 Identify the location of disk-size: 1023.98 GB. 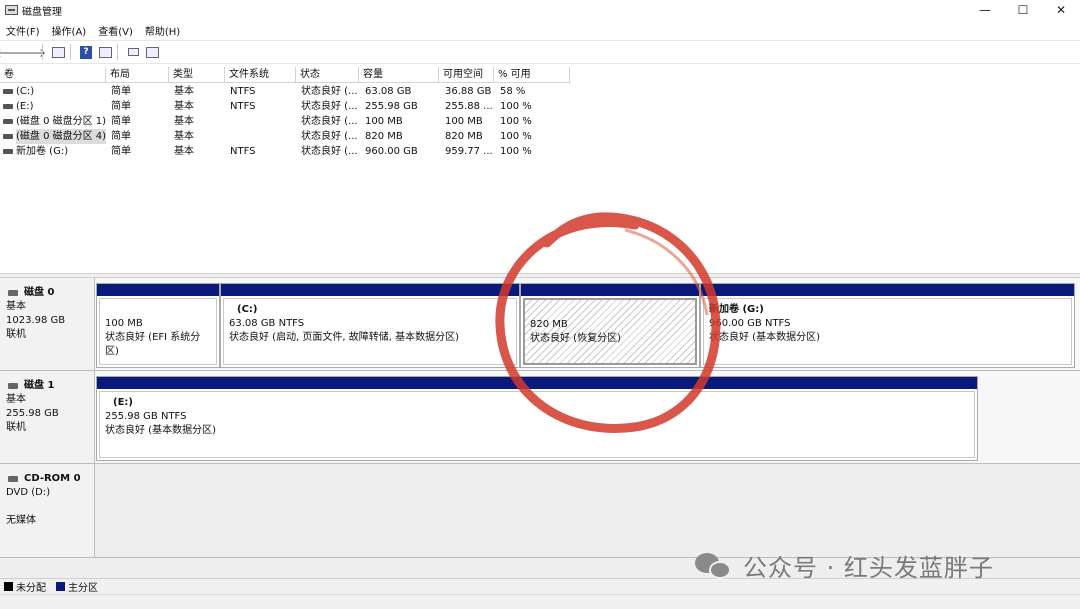
(36, 320).